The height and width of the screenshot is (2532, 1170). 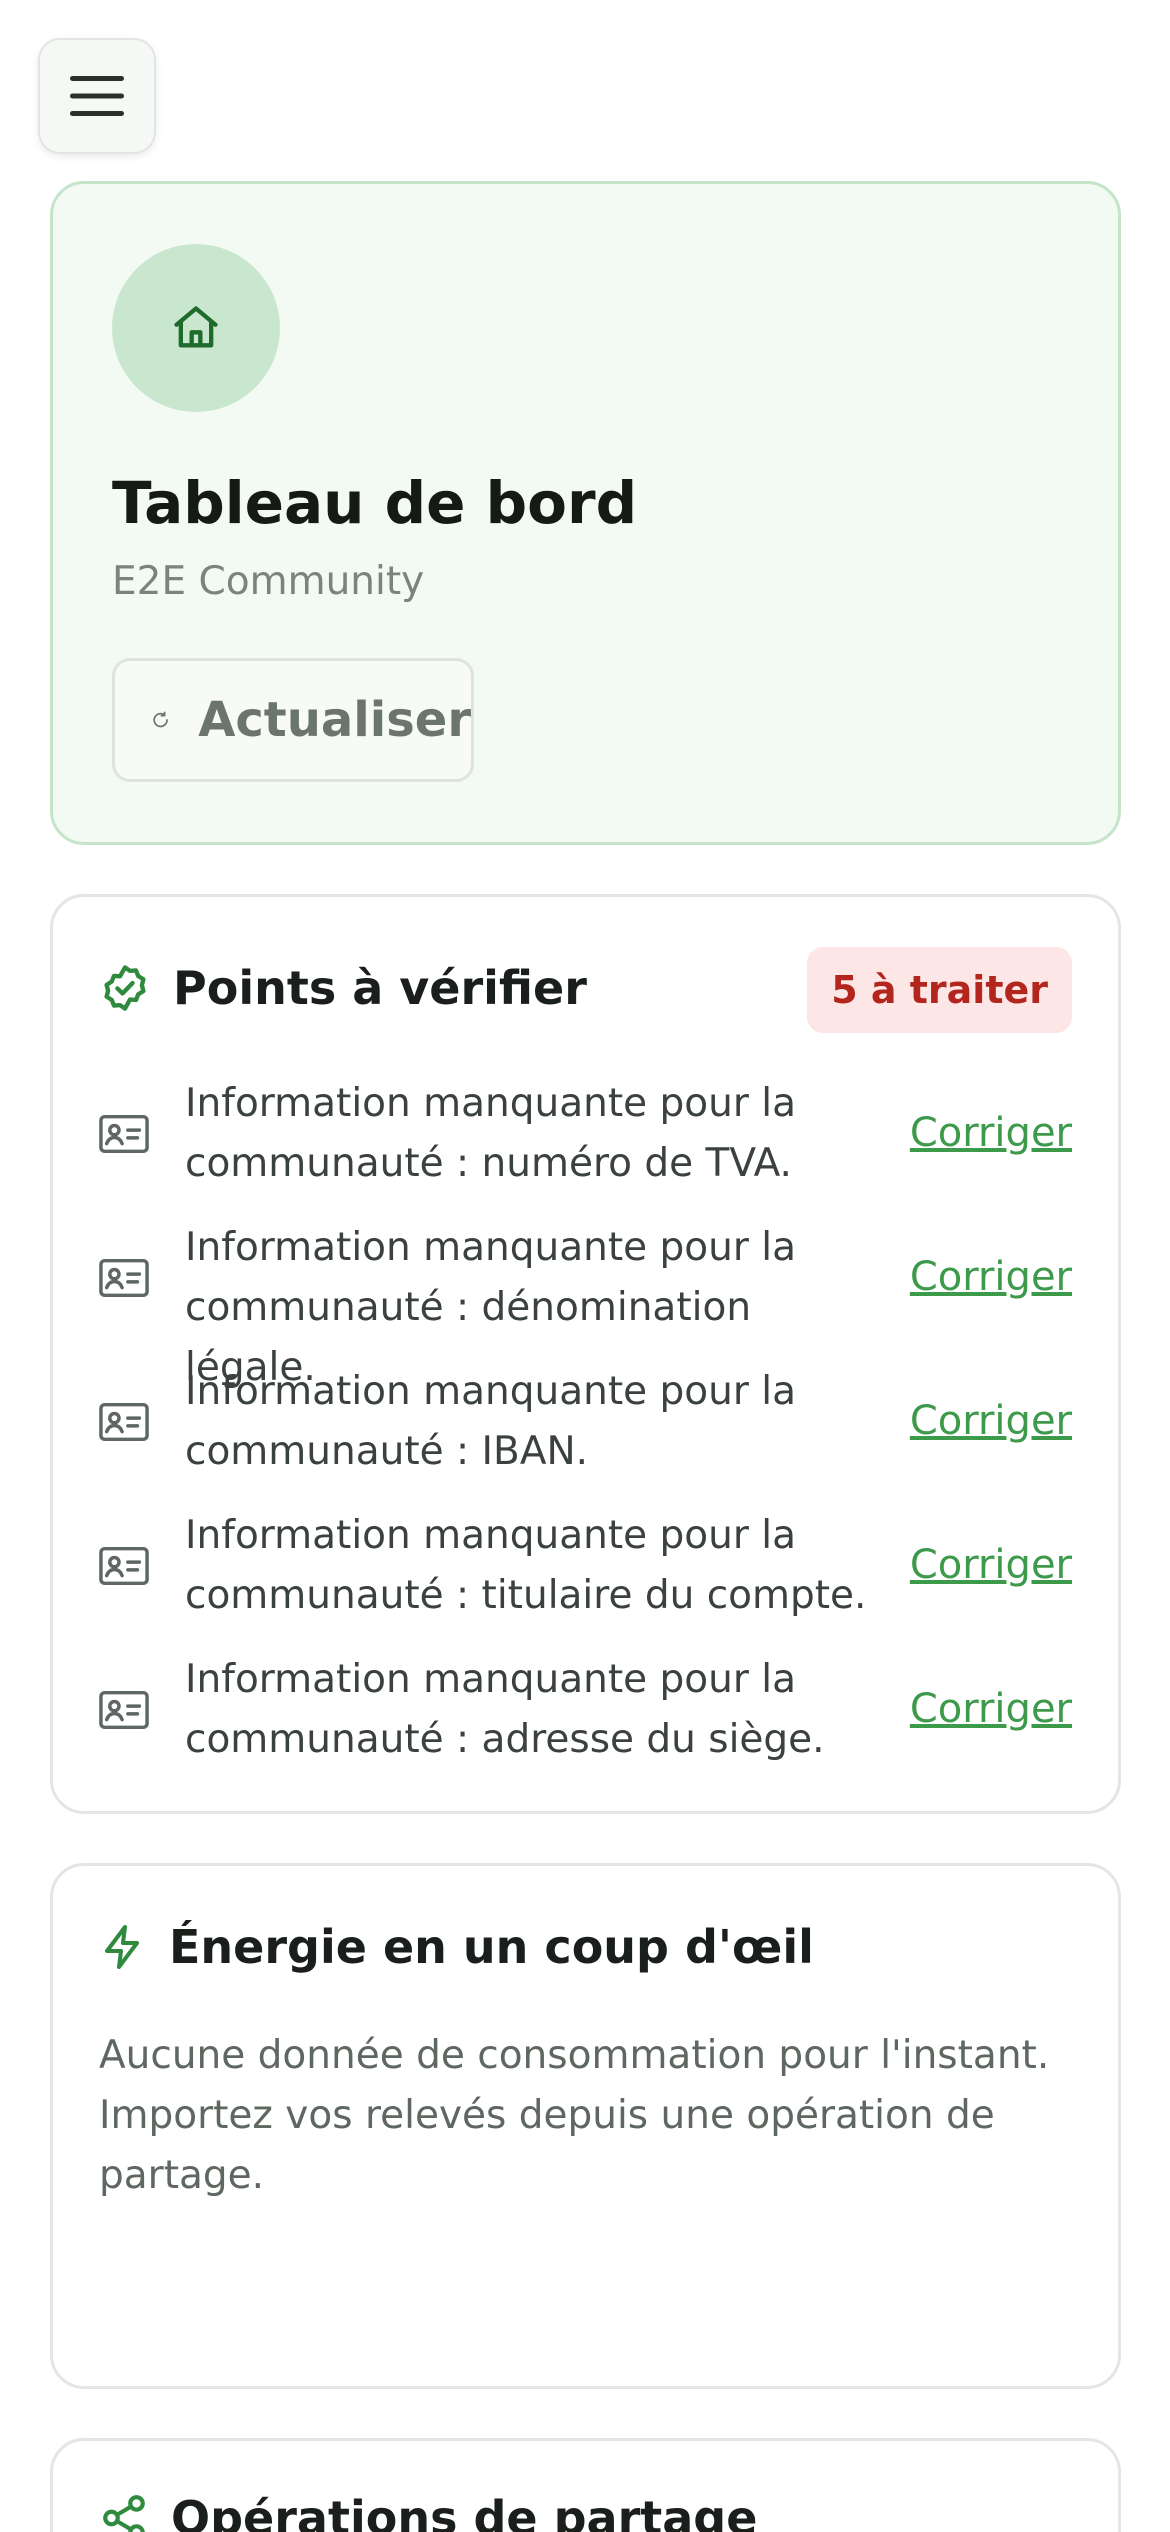 I want to click on checks-header: Points à vérifier, so click(x=343, y=988).